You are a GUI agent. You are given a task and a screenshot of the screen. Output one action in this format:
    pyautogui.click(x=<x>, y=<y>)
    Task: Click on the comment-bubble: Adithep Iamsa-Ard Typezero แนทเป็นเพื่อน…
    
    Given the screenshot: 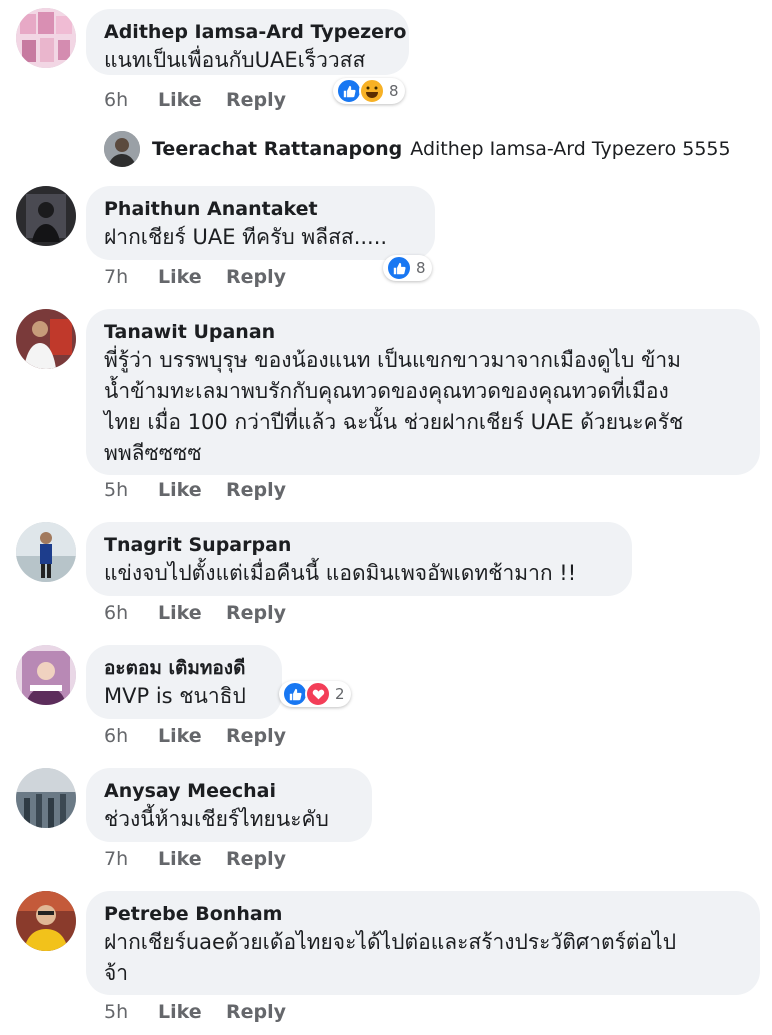 What is the action you would take?
    pyautogui.click(x=247, y=42)
    